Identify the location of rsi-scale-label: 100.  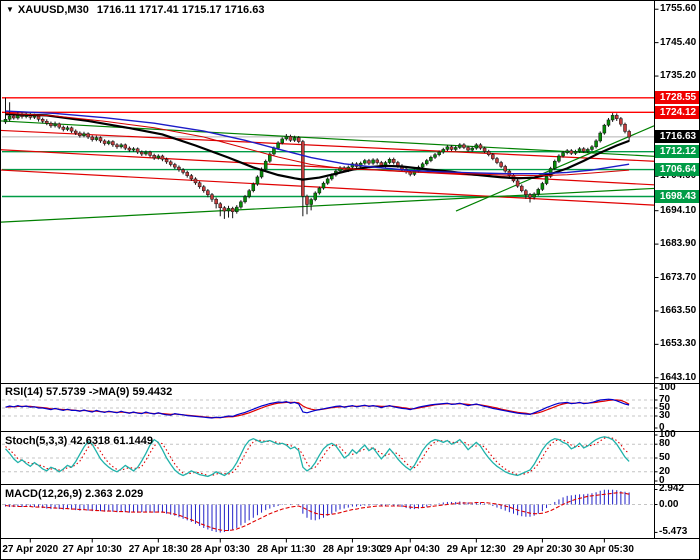
(667, 387).